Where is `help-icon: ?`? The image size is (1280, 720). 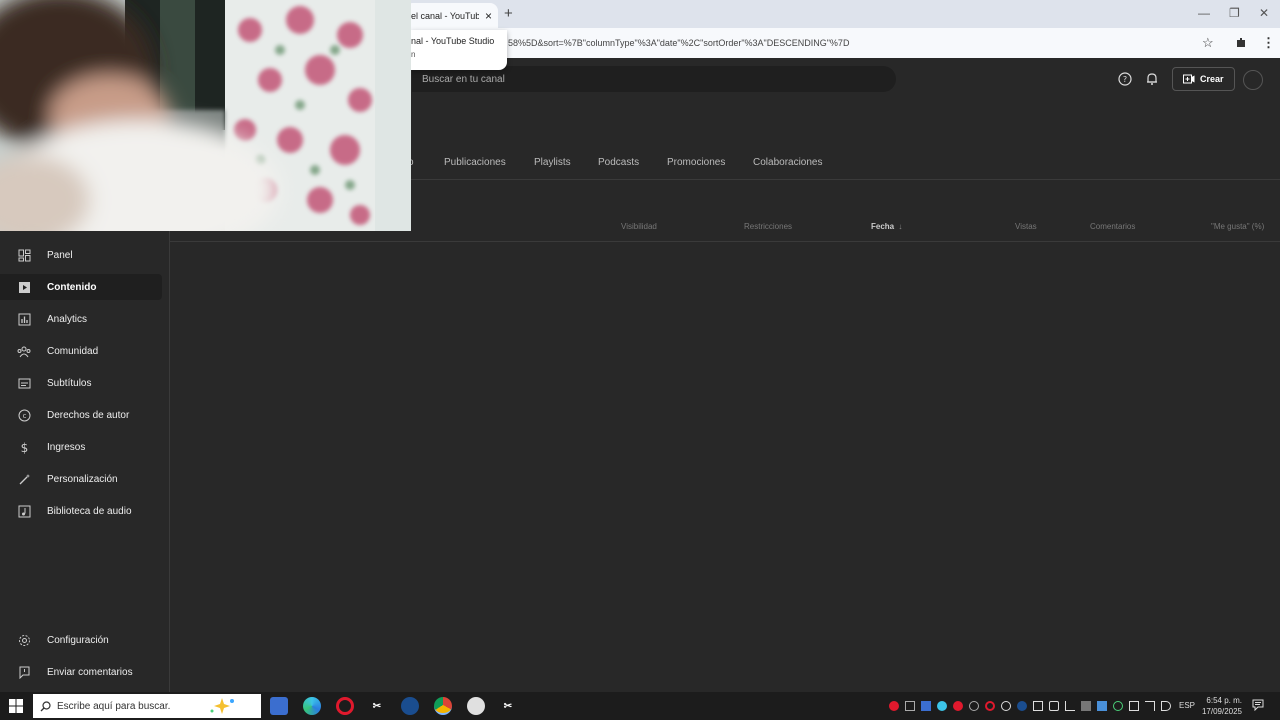
help-icon: ? is located at coordinates (1125, 79).